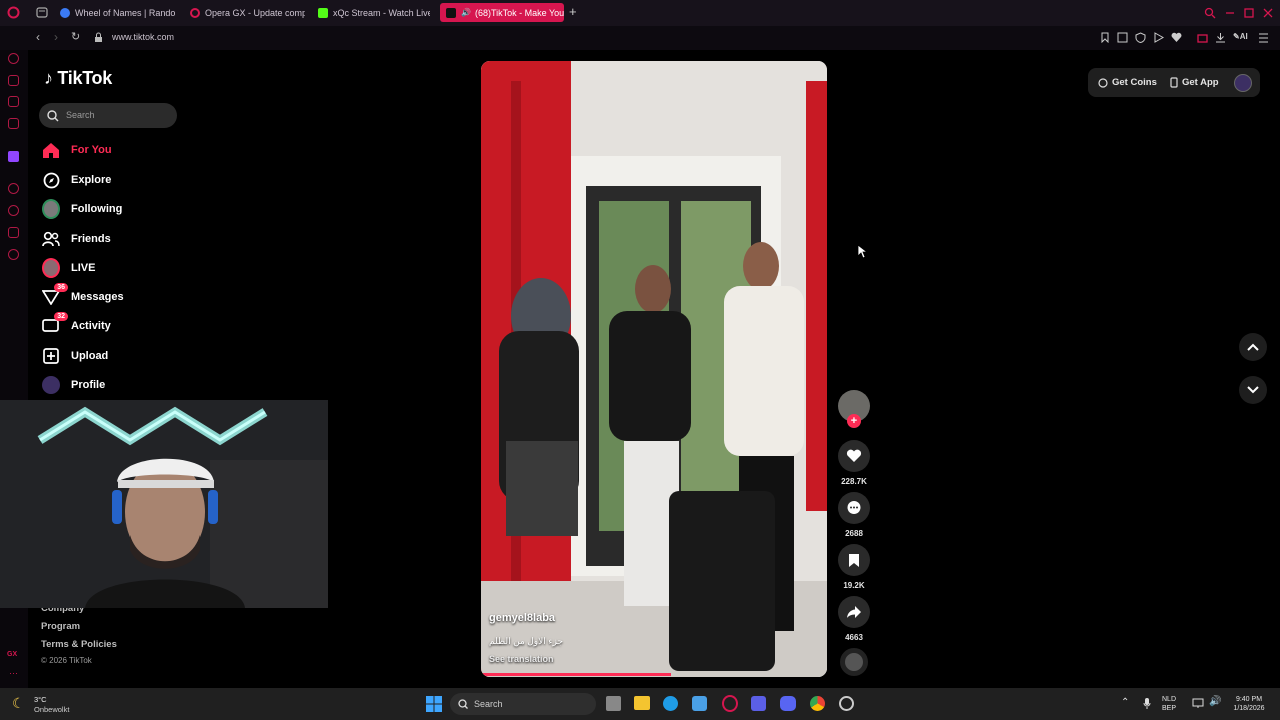 The height and width of the screenshot is (720, 1280). What do you see at coordinates (1147, 703) in the screenshot?
I see `microphone-icon` at bounding box center [1147, 703].